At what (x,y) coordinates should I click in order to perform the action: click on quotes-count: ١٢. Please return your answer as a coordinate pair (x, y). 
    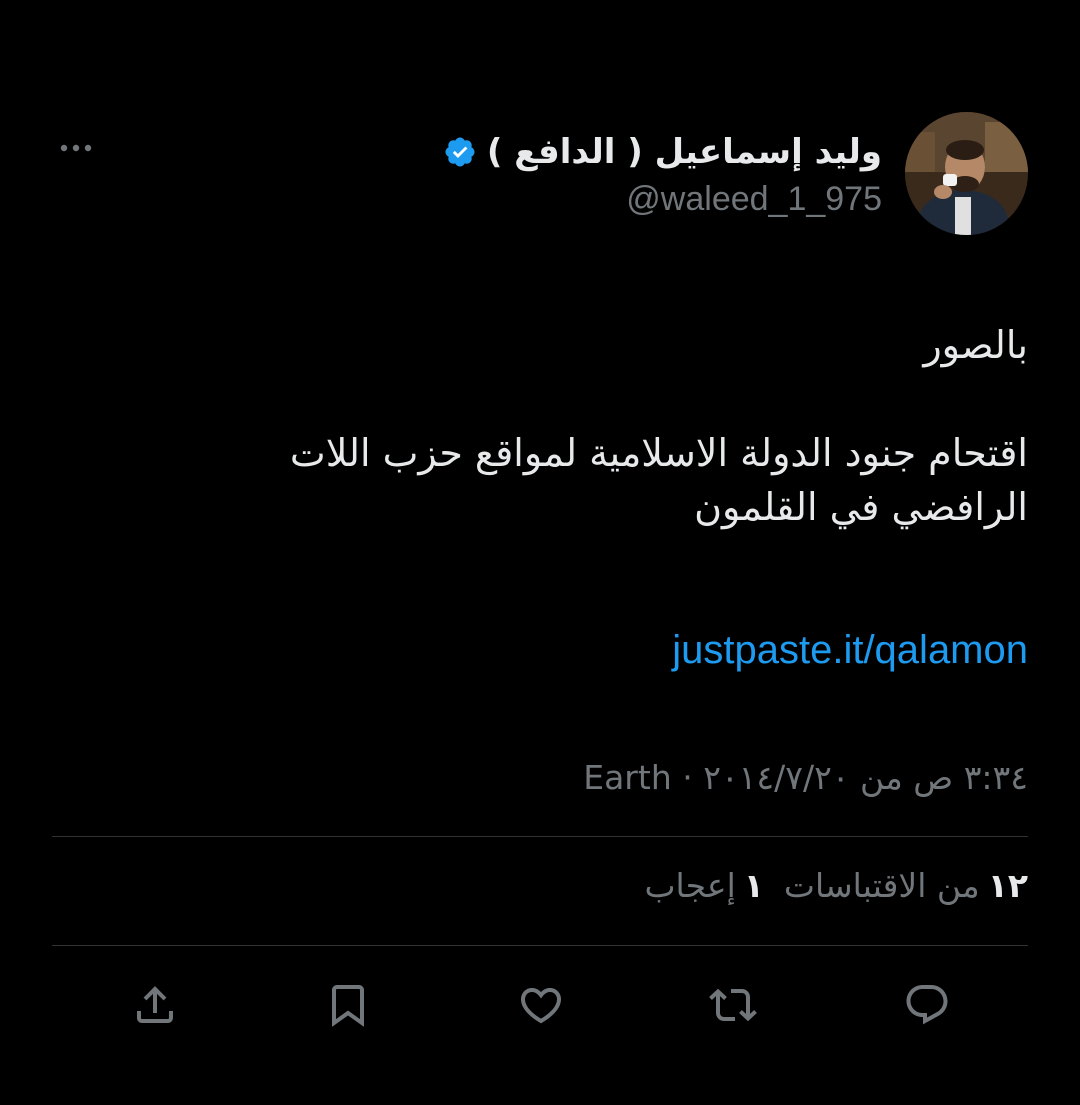
    Looking at the image, I should click on (1007, 885).